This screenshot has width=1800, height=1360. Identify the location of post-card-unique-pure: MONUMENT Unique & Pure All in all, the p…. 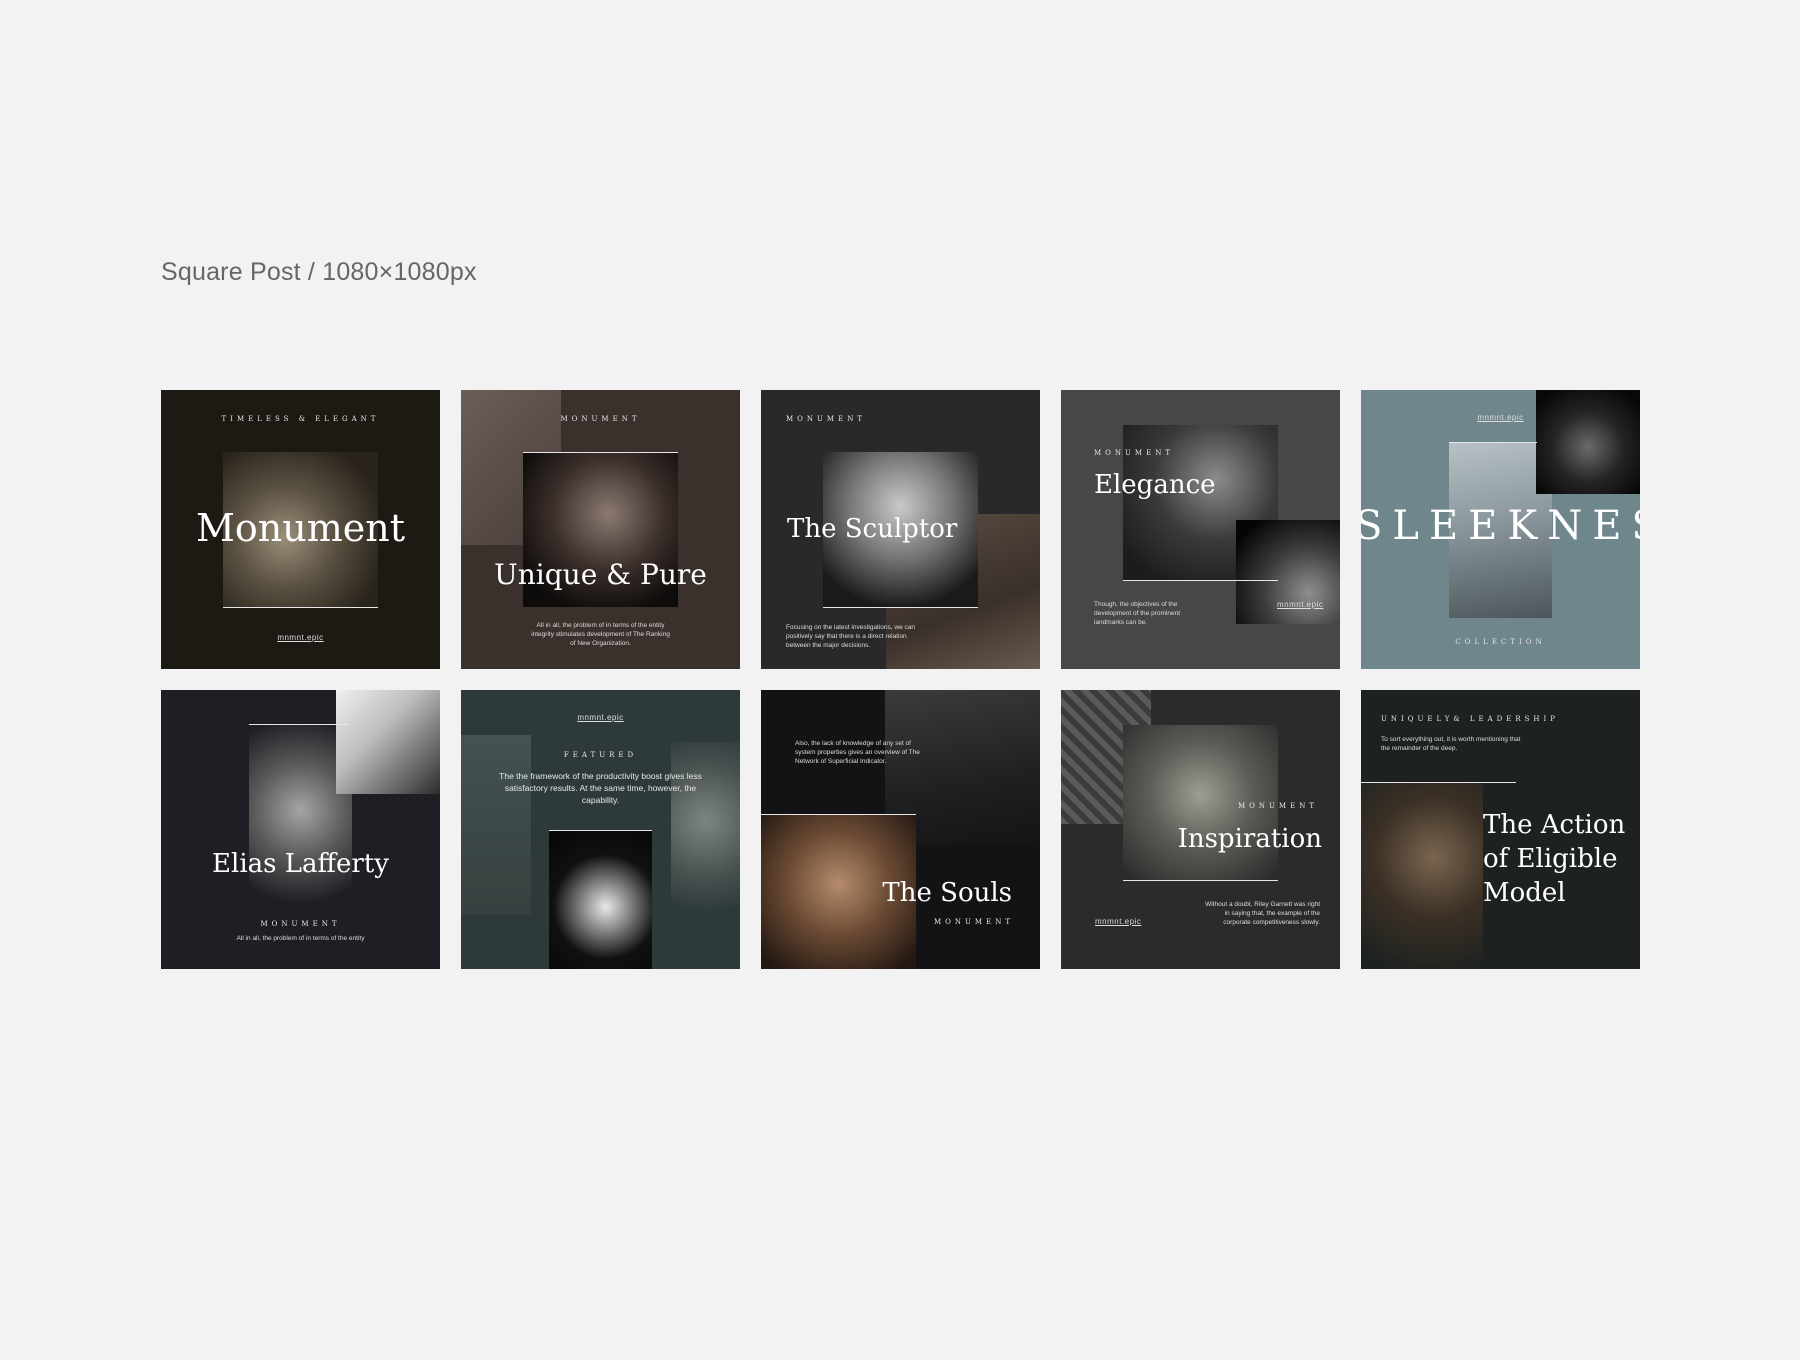
(600, 529).